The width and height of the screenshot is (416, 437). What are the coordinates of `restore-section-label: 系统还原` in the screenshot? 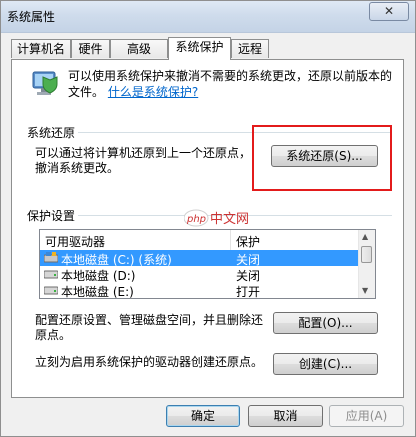 It's located at (53, 132).